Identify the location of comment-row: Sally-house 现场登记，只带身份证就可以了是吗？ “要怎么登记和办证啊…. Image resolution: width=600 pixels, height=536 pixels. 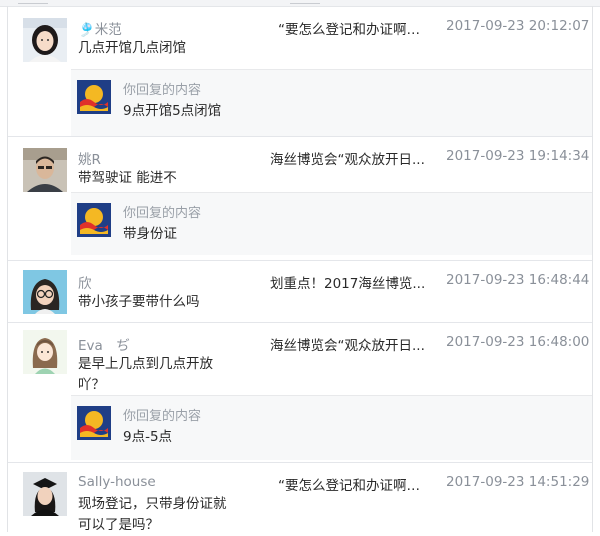
(300, 497).